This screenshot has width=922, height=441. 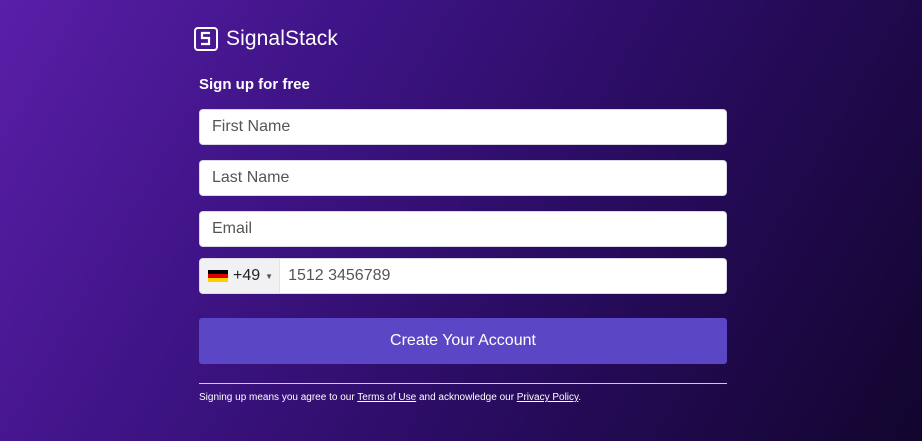 What do you see at coordinates (386, 397) in the screenshot?
I see `terms-of-use-link: Terms of Use` at bounding box center [386, 397].